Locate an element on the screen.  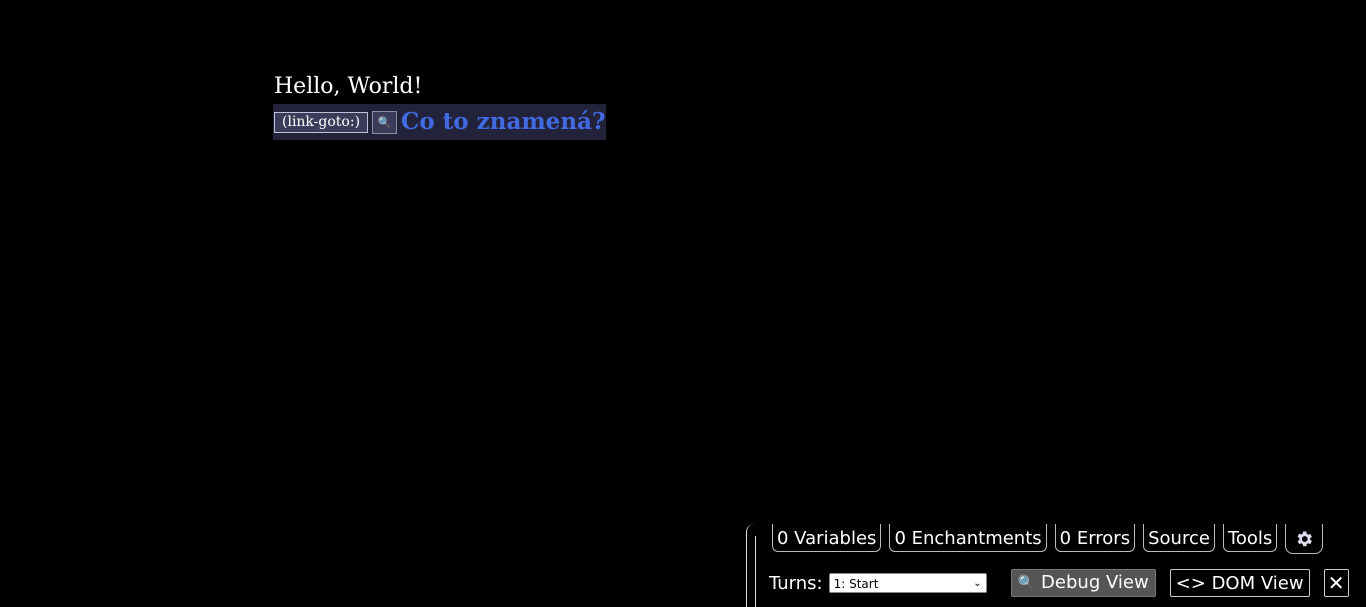
passage-link: Co to znamená? is located at coordinates (503, 122).